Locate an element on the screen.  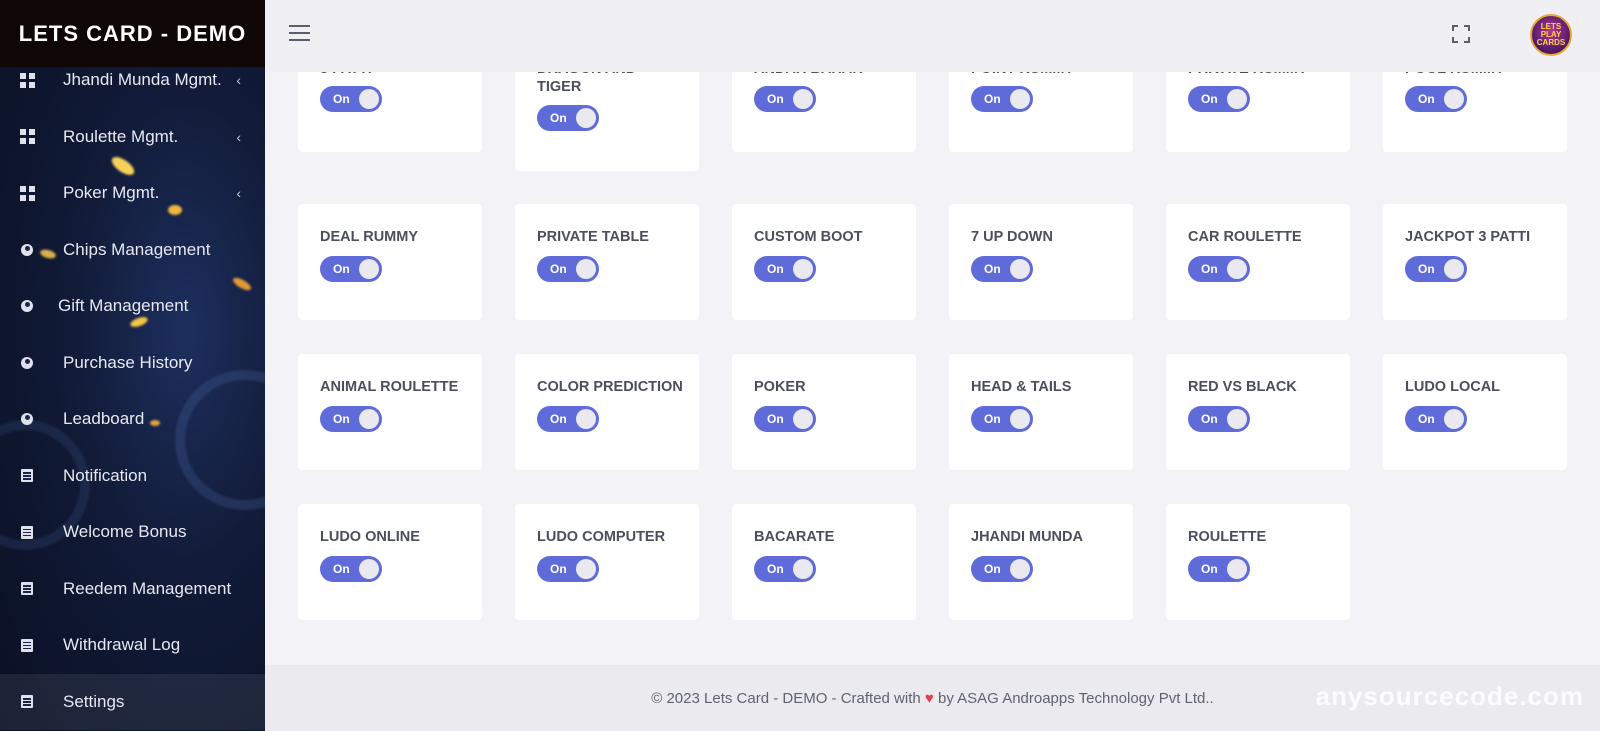
avatar: LETS PLAY CARDS is located at coordinates (1551, 35).